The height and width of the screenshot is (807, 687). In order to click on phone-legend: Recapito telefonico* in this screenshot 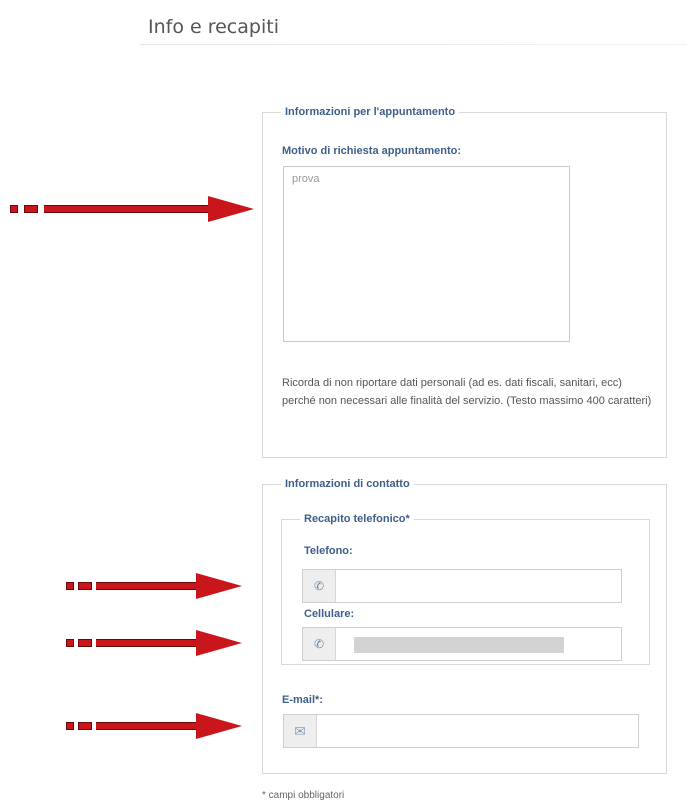, I will do `click(357, 519)`.